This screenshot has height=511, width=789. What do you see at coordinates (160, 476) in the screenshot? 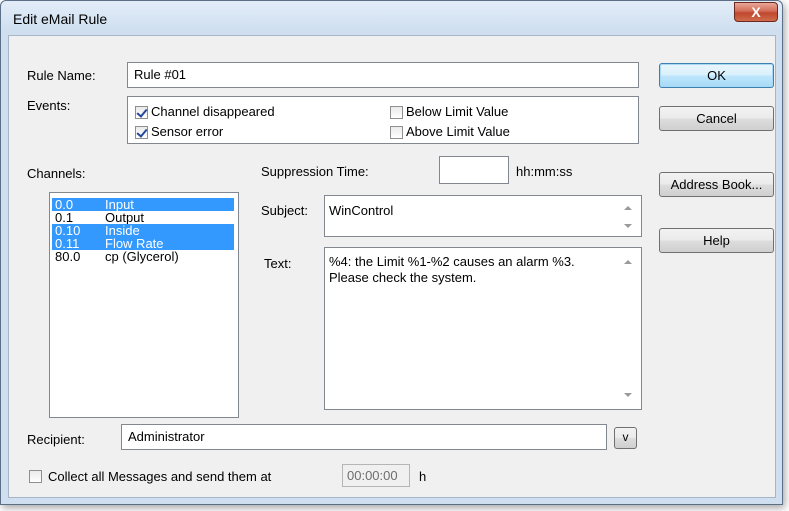
I see `collect-messages-label: Collect all Messages and send them at` at bounding box center [160, 476].